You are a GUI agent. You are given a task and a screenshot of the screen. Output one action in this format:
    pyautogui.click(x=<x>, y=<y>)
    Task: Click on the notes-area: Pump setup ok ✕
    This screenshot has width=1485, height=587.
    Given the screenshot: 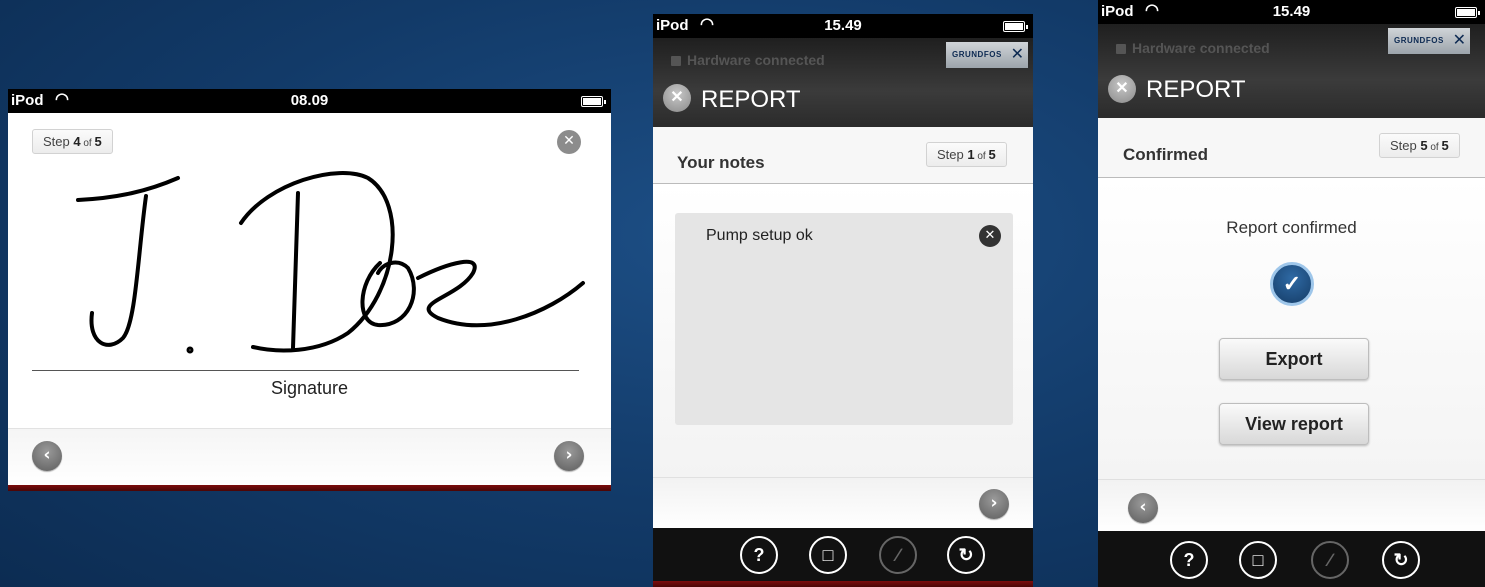 What is the action you would take?
    pyautogui.click(x=843, y=330)
    